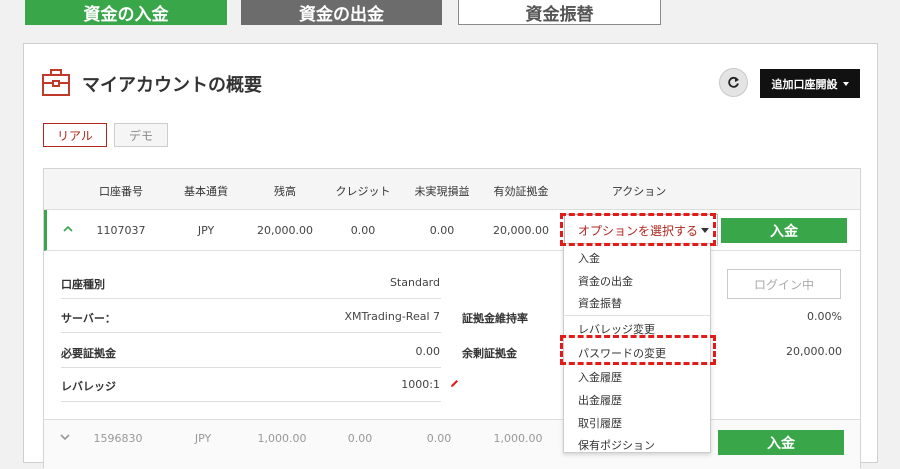 This screenshot has width=900, height=469. I want to click on required-margin-label: 必要証拠金, so click(88, 353).